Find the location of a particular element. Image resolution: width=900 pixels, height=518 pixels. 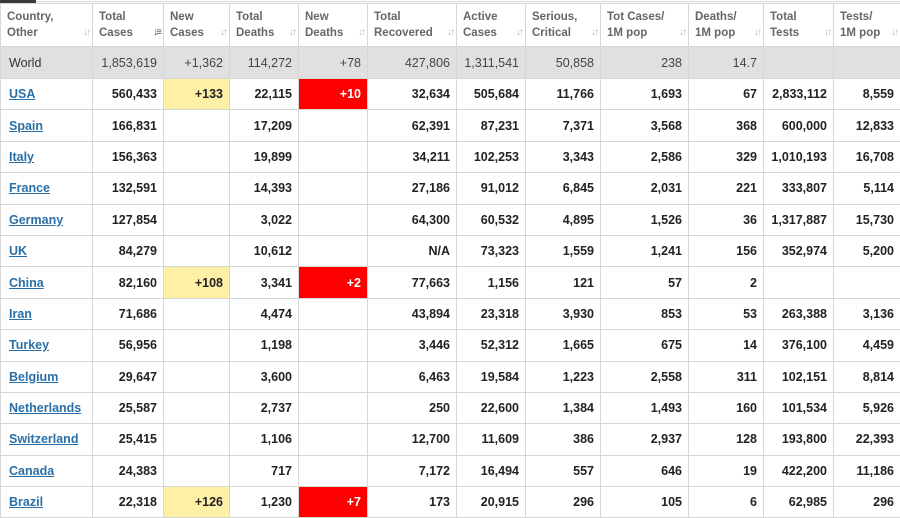

column-header-new-deaths: NewDeaths↓↑ is located at coordinates (333, 25).